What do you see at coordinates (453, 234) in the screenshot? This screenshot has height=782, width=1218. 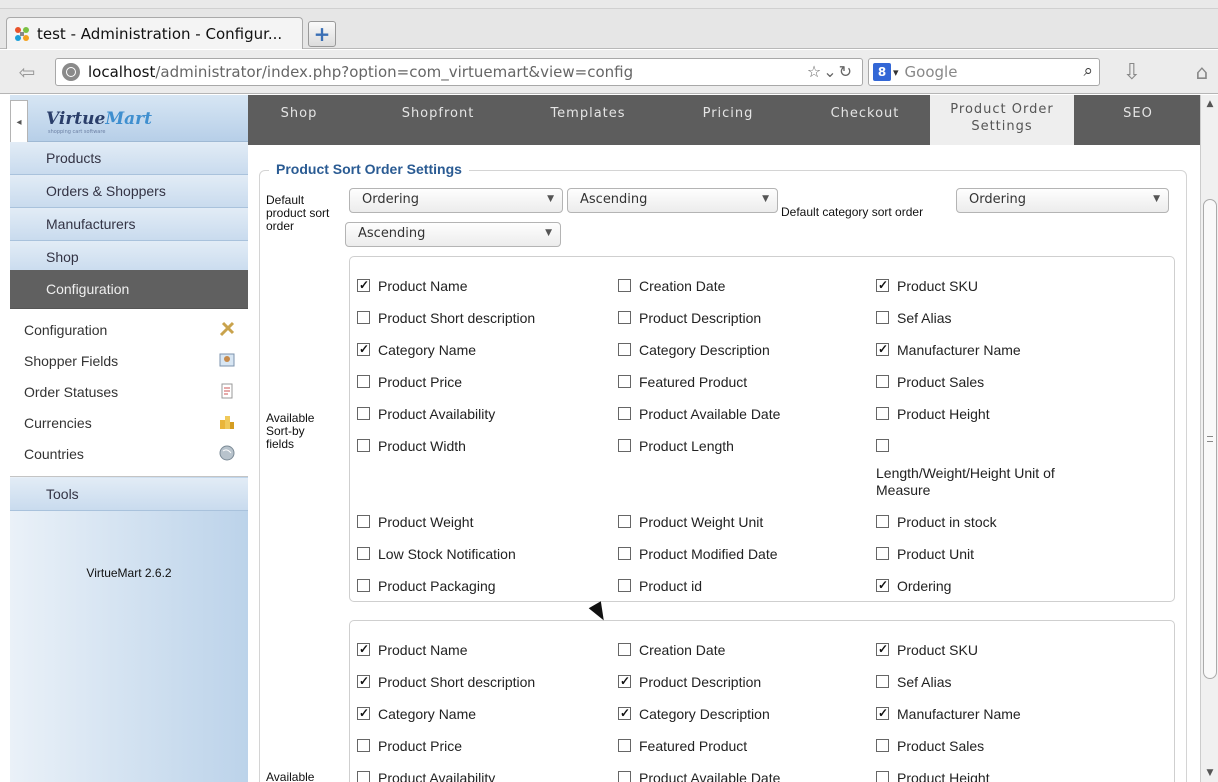 I see `default-category-sort-direction-select: Ascending ▼` at bounding box center [453, 234].